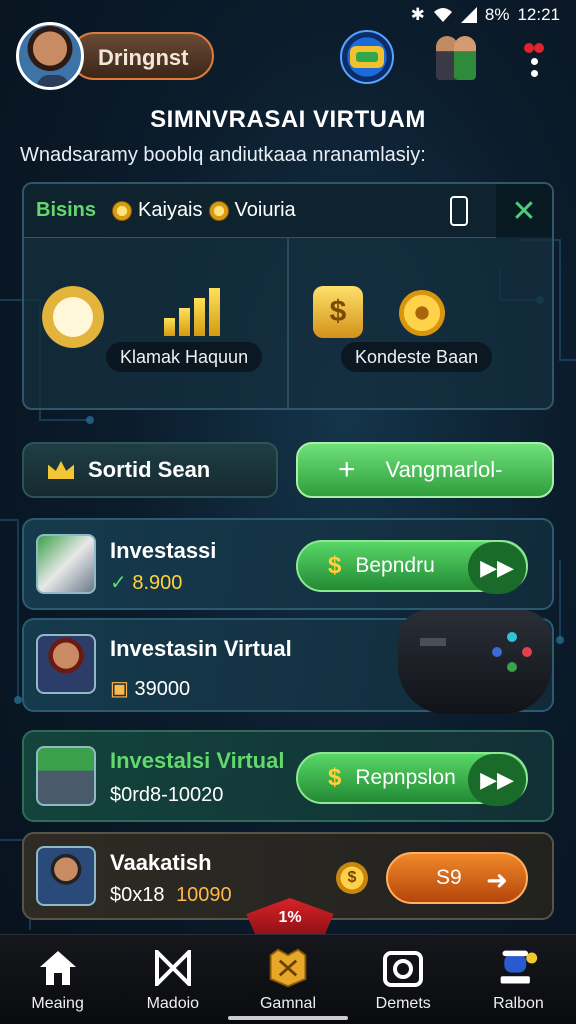 The width and height of the screenshot is (576, 1024). Describe the element at coordinates (288, 564) in the screenshot. I see `investment-card: Investassi ✓ 8.900 $ Bepndru ▶▶` at that location.